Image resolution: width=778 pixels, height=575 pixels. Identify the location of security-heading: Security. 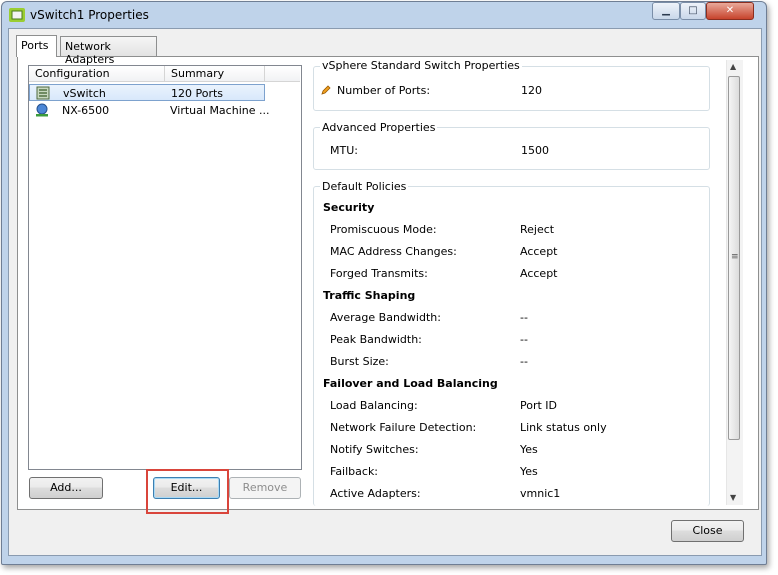
(349, 207).